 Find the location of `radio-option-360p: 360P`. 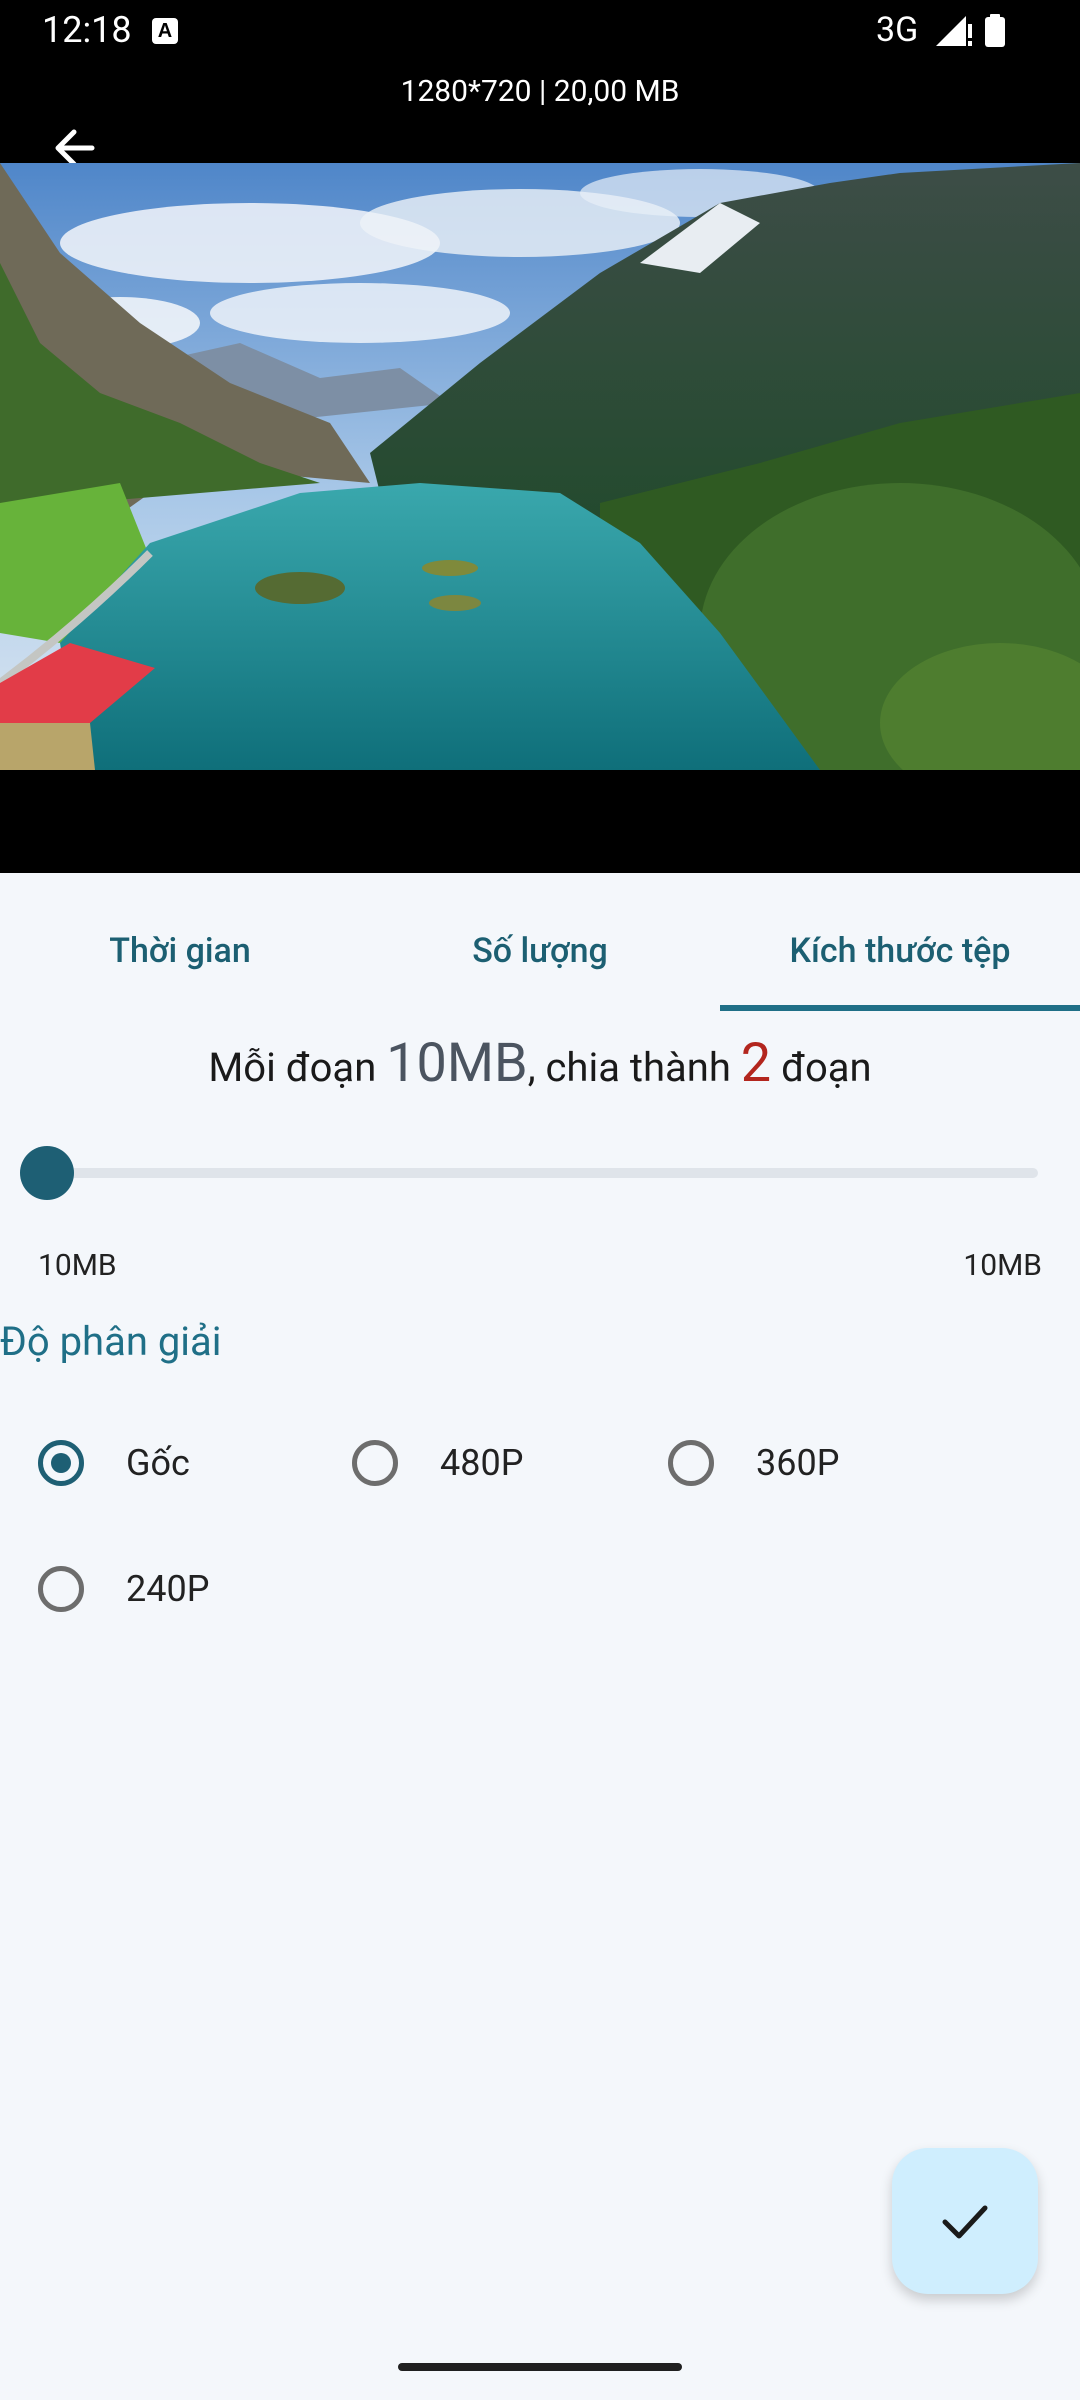

radio-option-360p: 360P is located at coordinates (788, 1468).